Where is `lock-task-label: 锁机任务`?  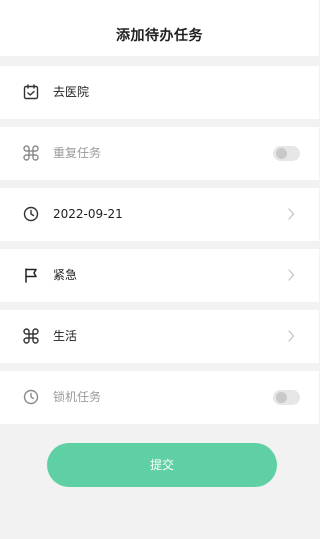 lock-task-label: 锁机任务 is located at coordinates (77, 397).